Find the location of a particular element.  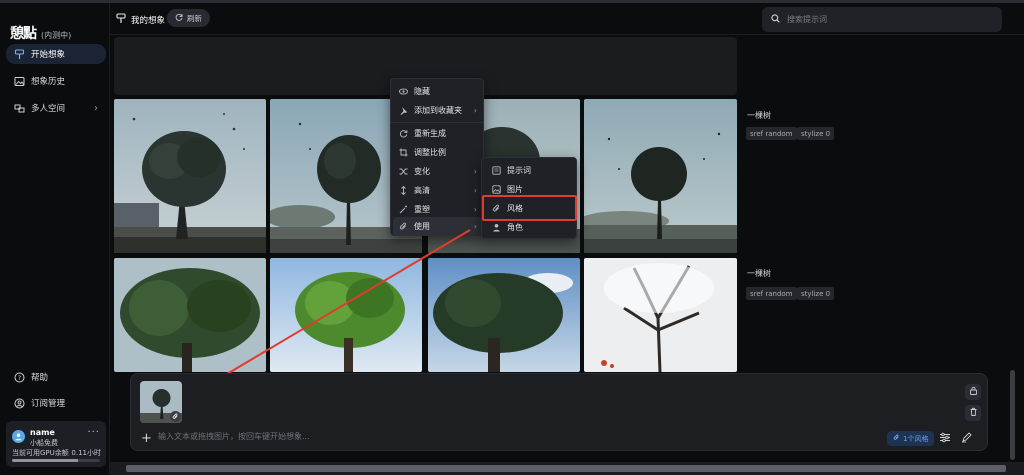

style-reference-thumbnail is located at coordinates (161, 402).